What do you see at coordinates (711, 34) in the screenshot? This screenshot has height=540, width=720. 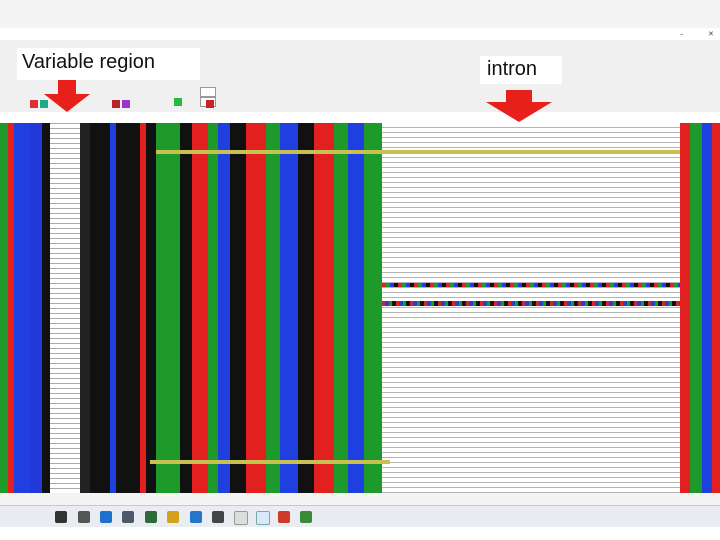 I see `window-close-icon: ✕` at bounding box center [711, 34].